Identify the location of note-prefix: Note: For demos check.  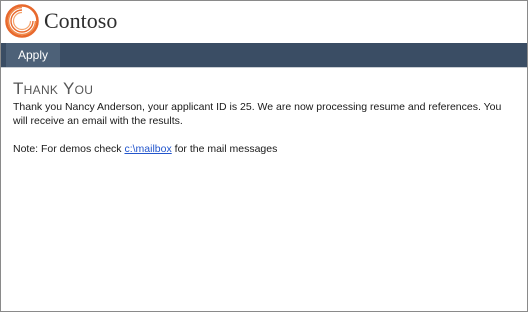
(69, 149).